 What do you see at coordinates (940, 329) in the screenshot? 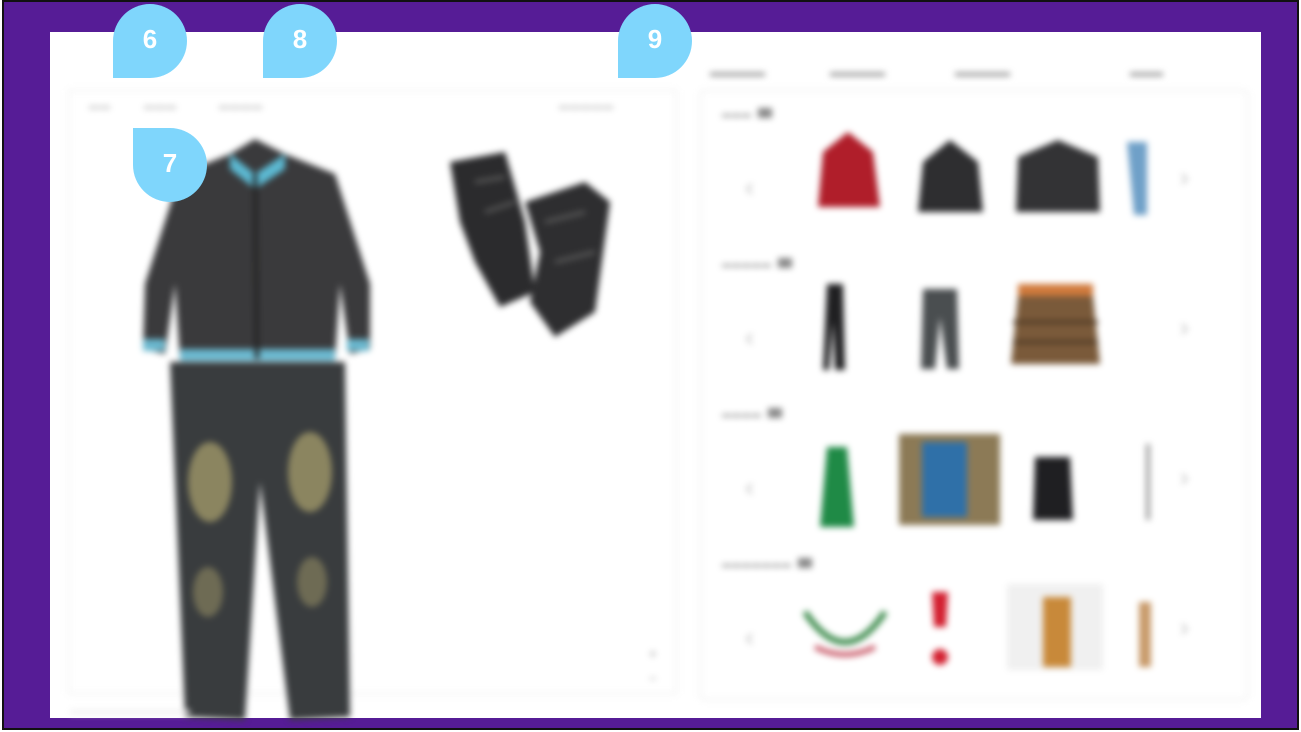
I see `grey-jeans-icon` at bounding box center [940, 329].